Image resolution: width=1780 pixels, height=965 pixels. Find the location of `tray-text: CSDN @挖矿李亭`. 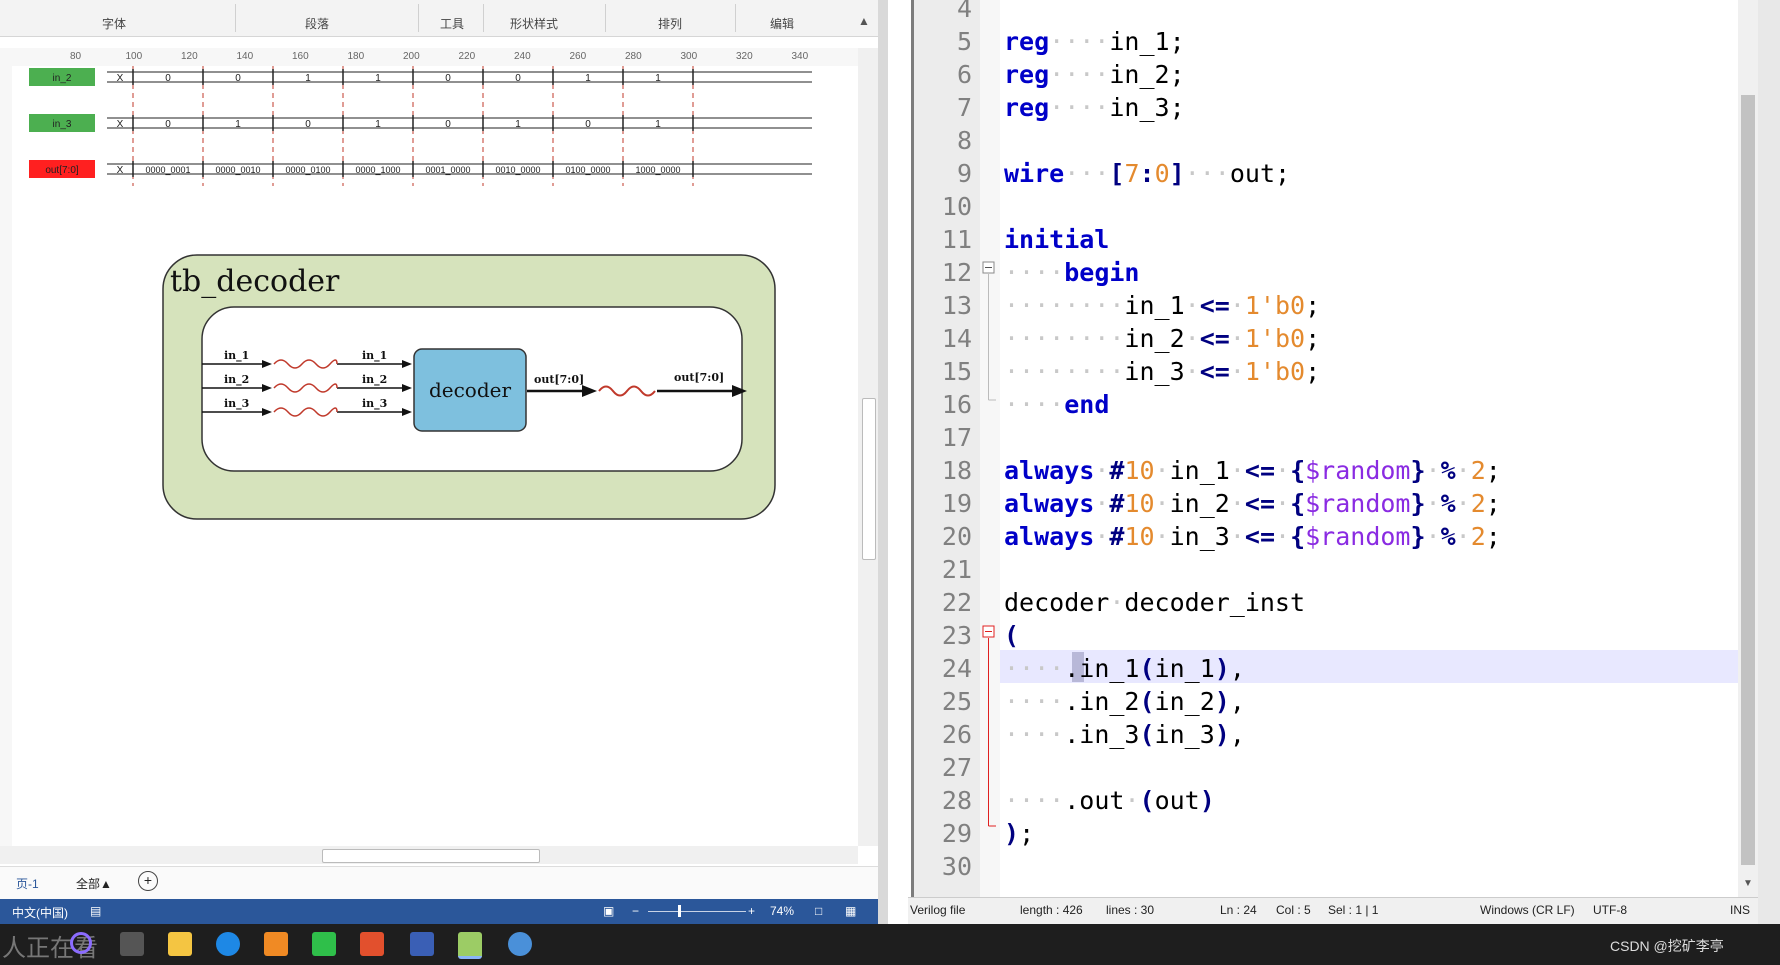

tray-text: CSDN @挖矿李亭 is located at coordinates (1667, 946).